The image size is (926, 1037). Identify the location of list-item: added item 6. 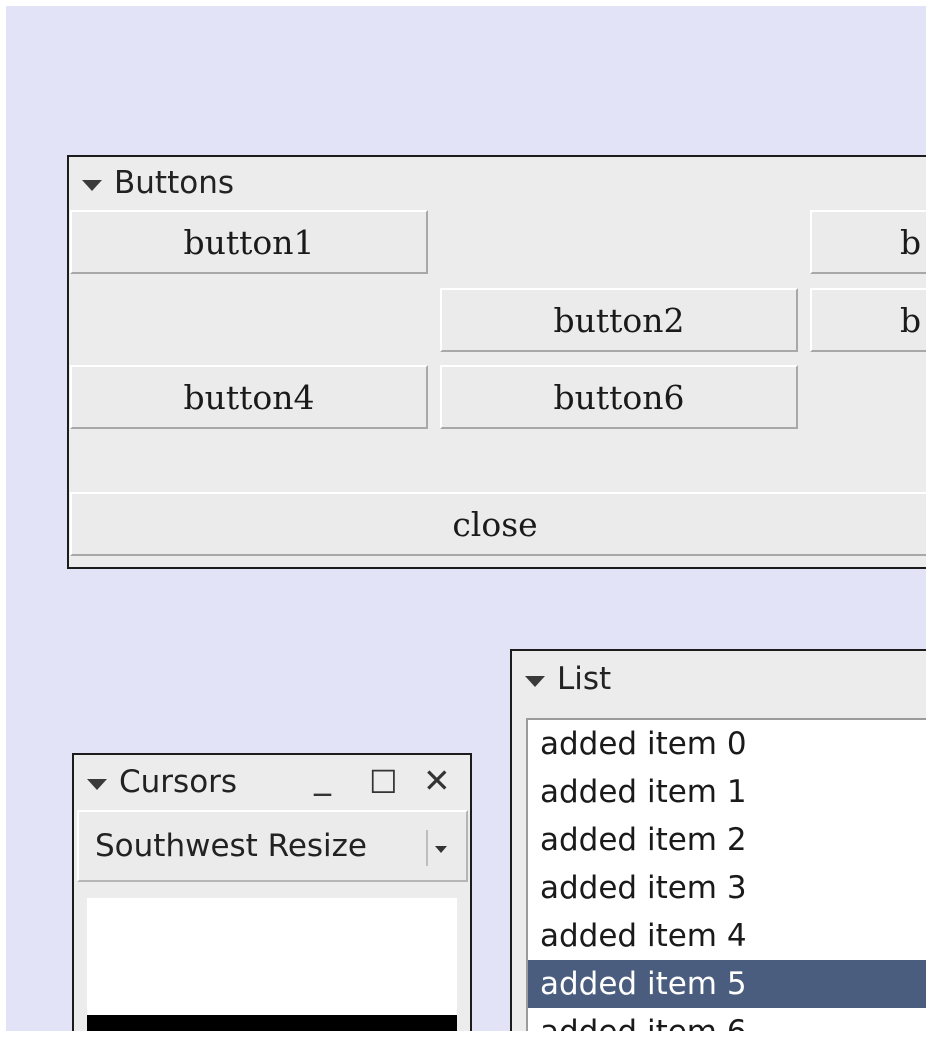
(727, 1019).